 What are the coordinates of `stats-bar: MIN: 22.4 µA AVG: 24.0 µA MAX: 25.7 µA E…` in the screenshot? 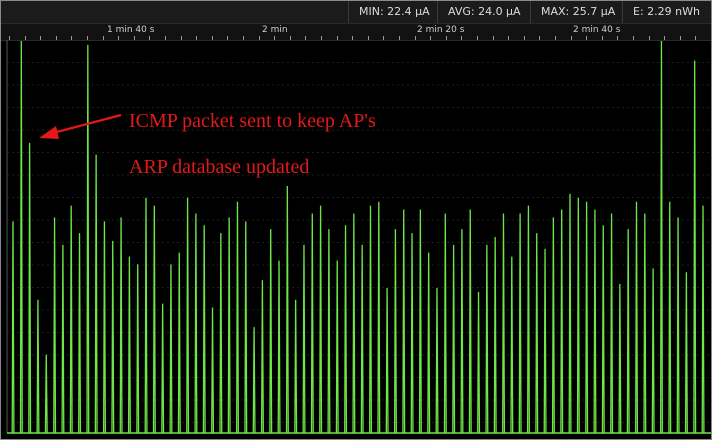 It's located at (356, 12).